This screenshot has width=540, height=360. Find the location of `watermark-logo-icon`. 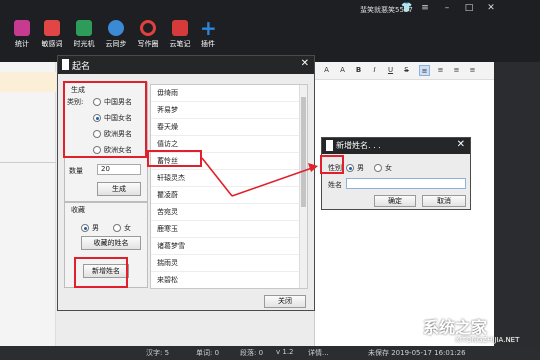

watermark-logo-icon is located at coordinates (410, 327).